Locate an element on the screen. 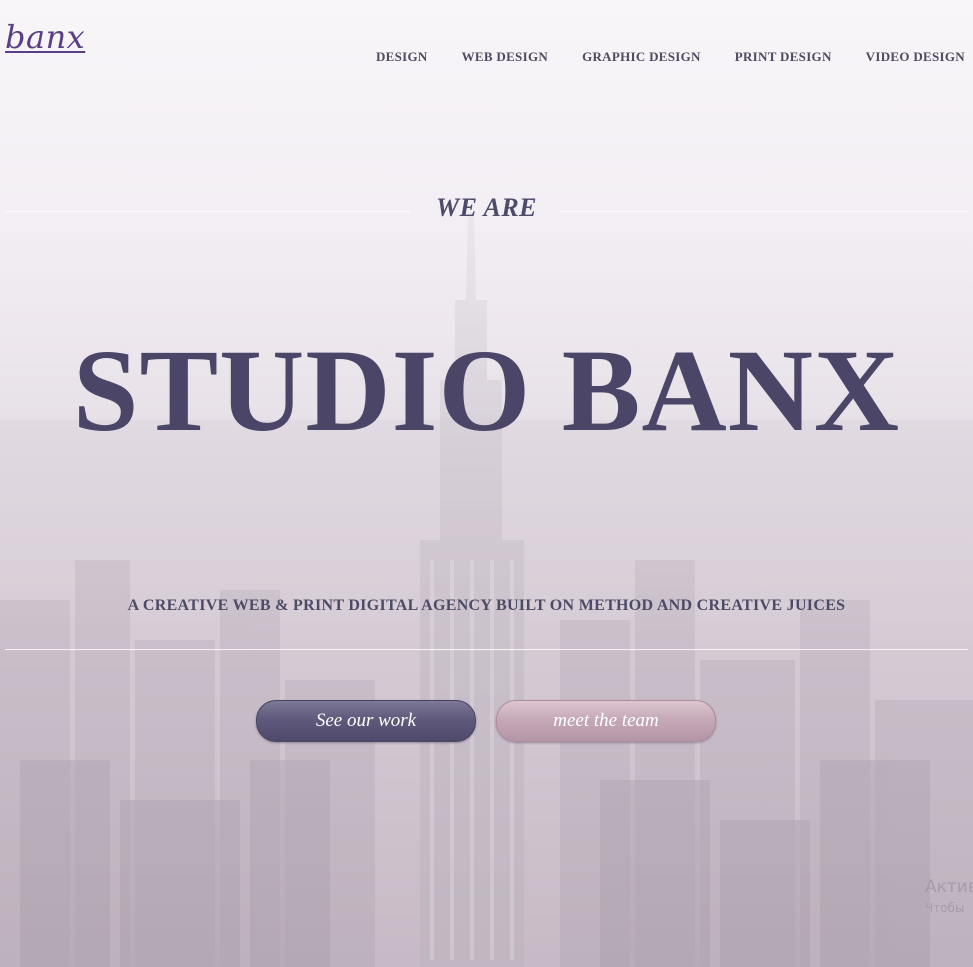 Image resolution: width=973 pixels, height=967 pixels. meet-the-team-button: meet the team is located at coordinates (606, 721).